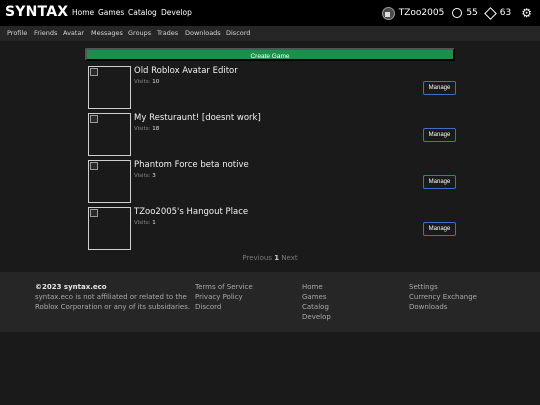  I want to click on footer-link-catalog: Catalog, so click(316, 307).